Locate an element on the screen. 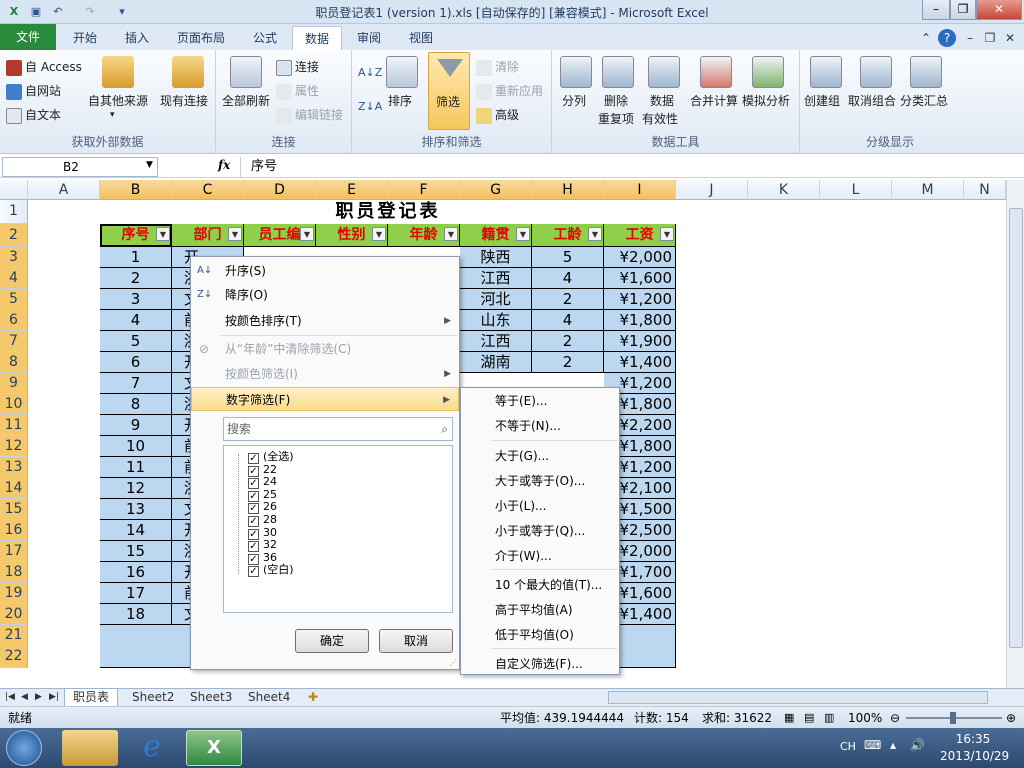 The width and height of the screenshot is (1024, 768). sort-az-icon: A↓Z is located at coordinates (370, 72).